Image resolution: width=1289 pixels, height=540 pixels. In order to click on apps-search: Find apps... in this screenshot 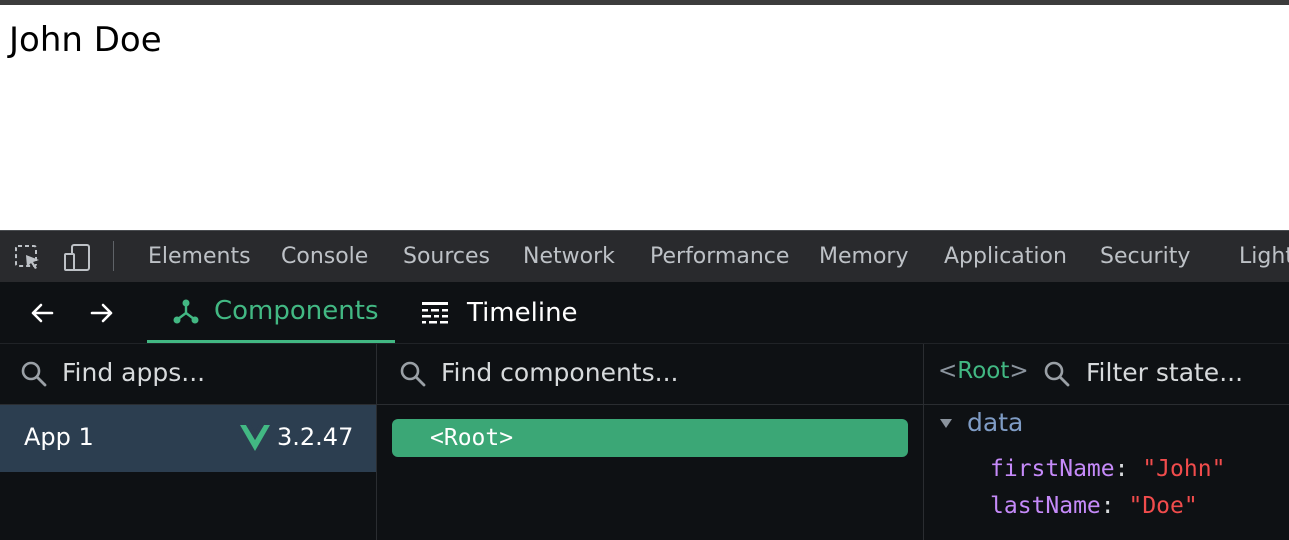, I will do `click(188, 374)`.